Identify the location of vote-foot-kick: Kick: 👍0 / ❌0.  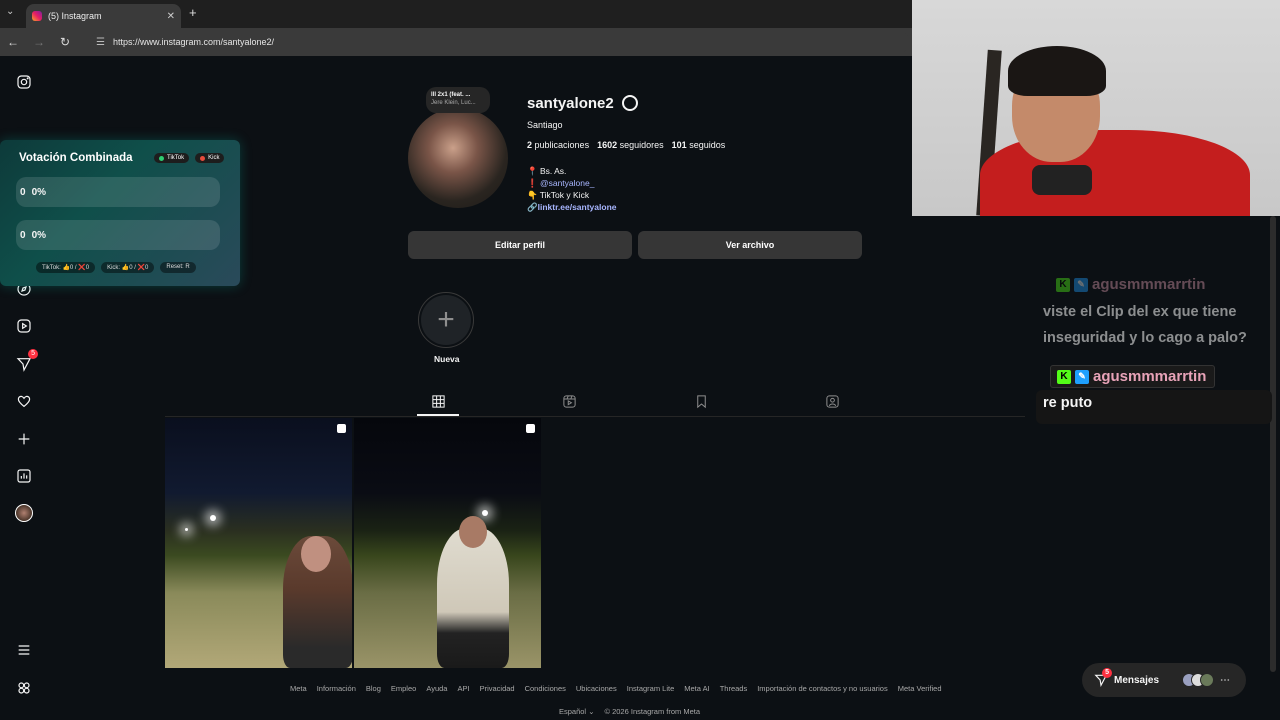
(128, 267).